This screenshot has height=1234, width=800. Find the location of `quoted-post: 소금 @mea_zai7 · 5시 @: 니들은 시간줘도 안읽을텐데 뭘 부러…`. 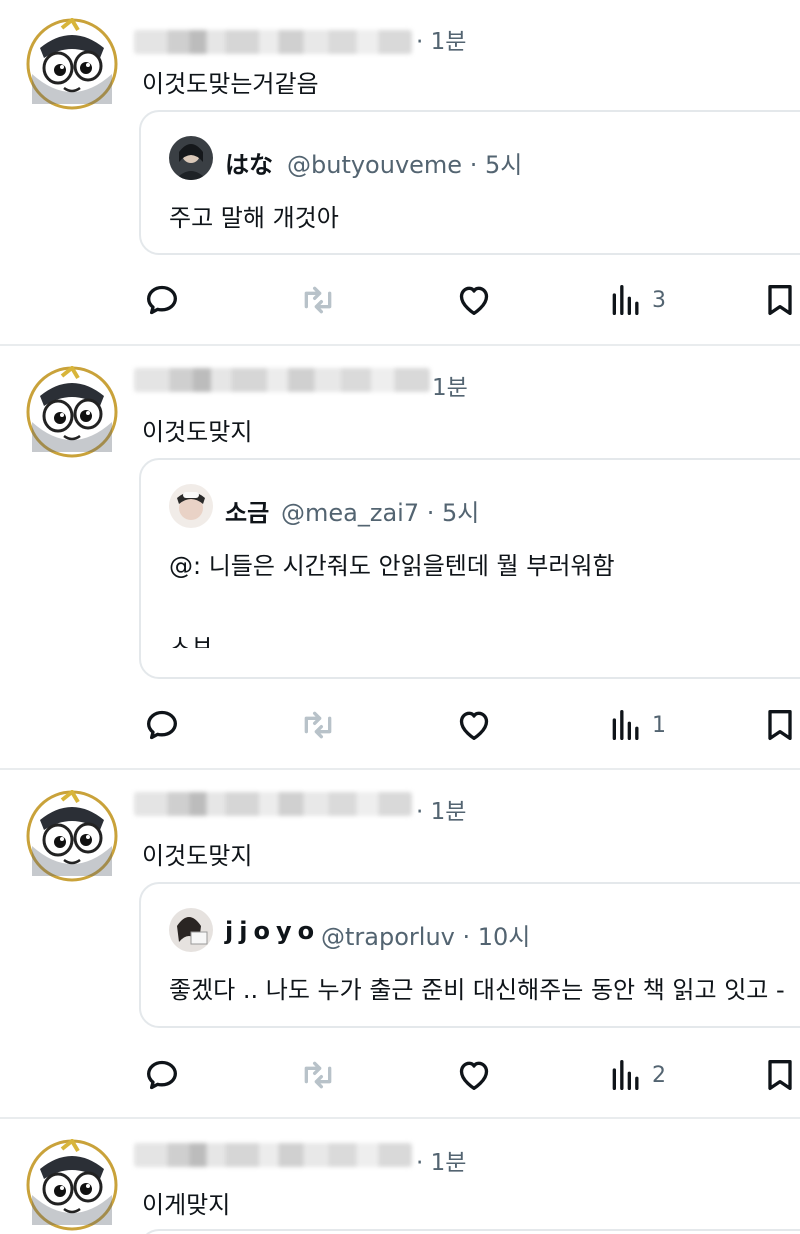

quoted-post: 소금 @mea_zai7 · 5시 @: 니들은 시간줘도 안읽을텐데 뭘 부러… is located at coordinates (469, 568).